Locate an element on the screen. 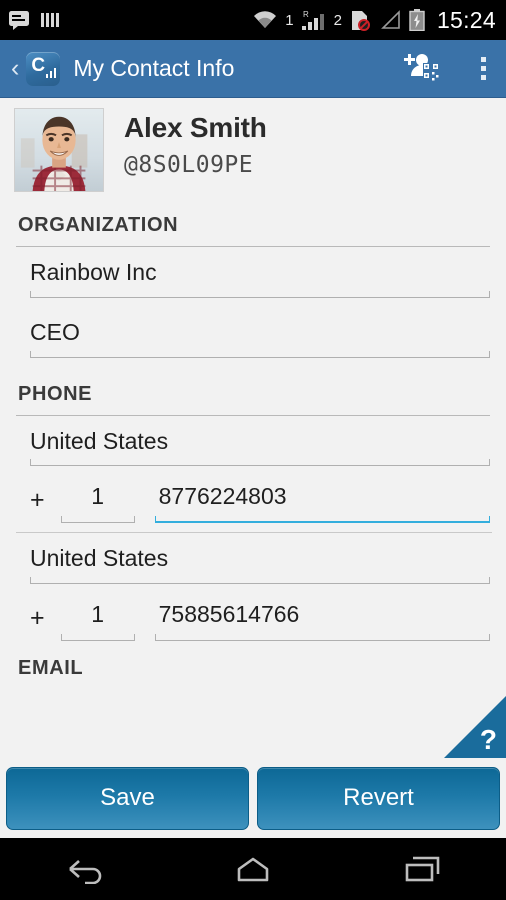 This screenshot has height=900, width=506. back-icon is located at coordinates (85, 872).